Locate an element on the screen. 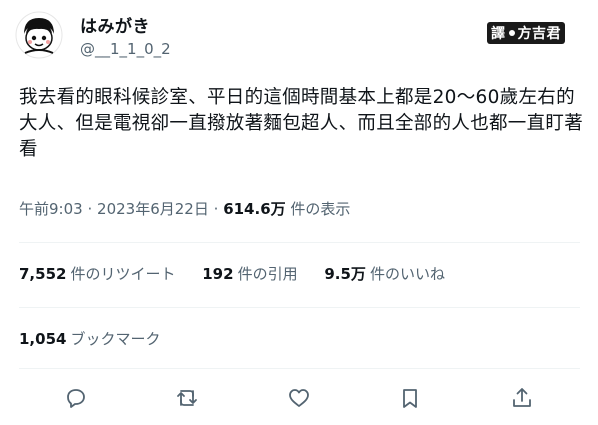 This screenshot has height=425, width=598. like-button is located at coordinates (299, 398).